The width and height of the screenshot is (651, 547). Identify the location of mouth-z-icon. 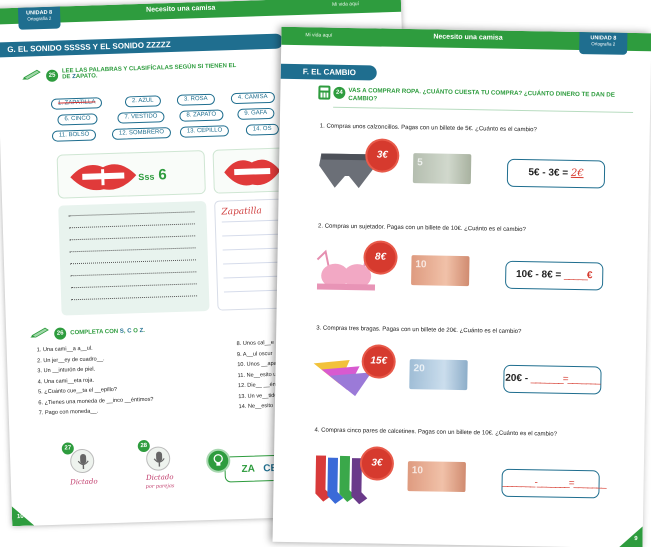
(252, 172).